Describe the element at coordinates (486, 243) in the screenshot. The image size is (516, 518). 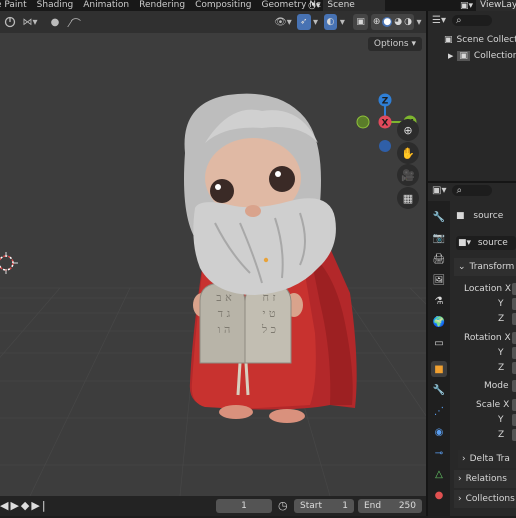
I see `mesh-data-field: ■▾ source` at that location.